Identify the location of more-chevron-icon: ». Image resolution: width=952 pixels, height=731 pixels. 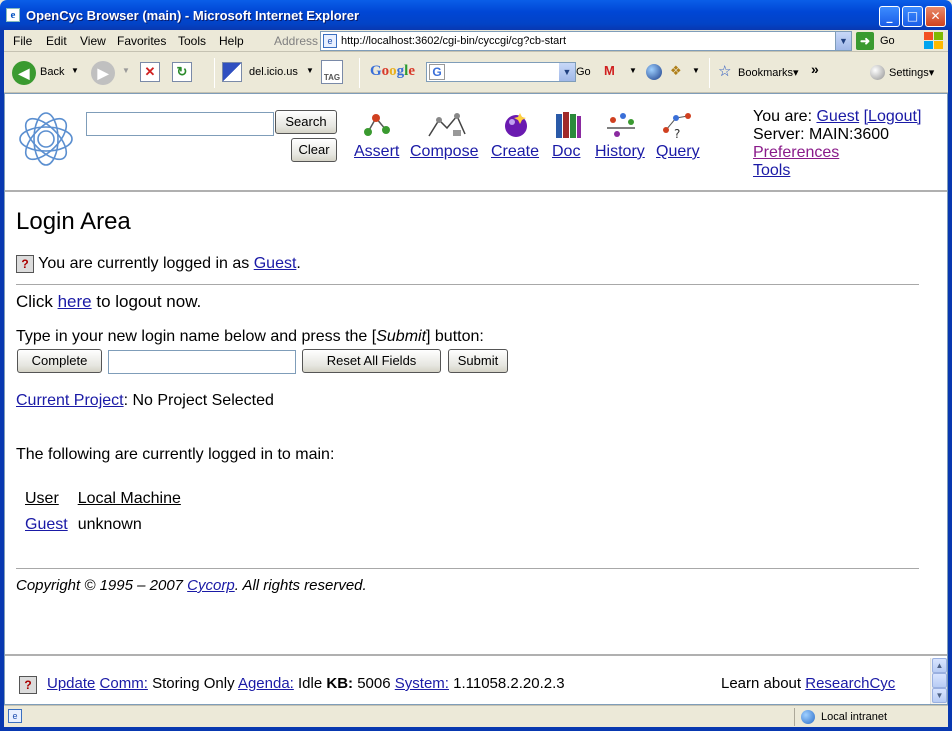
(815, 69).